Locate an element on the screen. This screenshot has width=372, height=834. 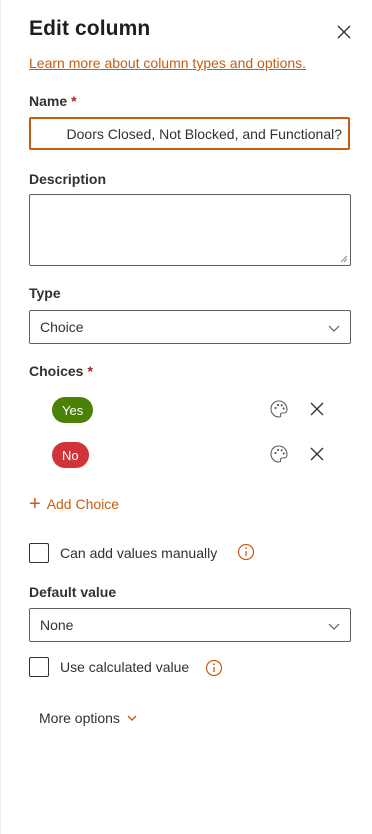
plus-icon: + is located at coordinates (35, 504).